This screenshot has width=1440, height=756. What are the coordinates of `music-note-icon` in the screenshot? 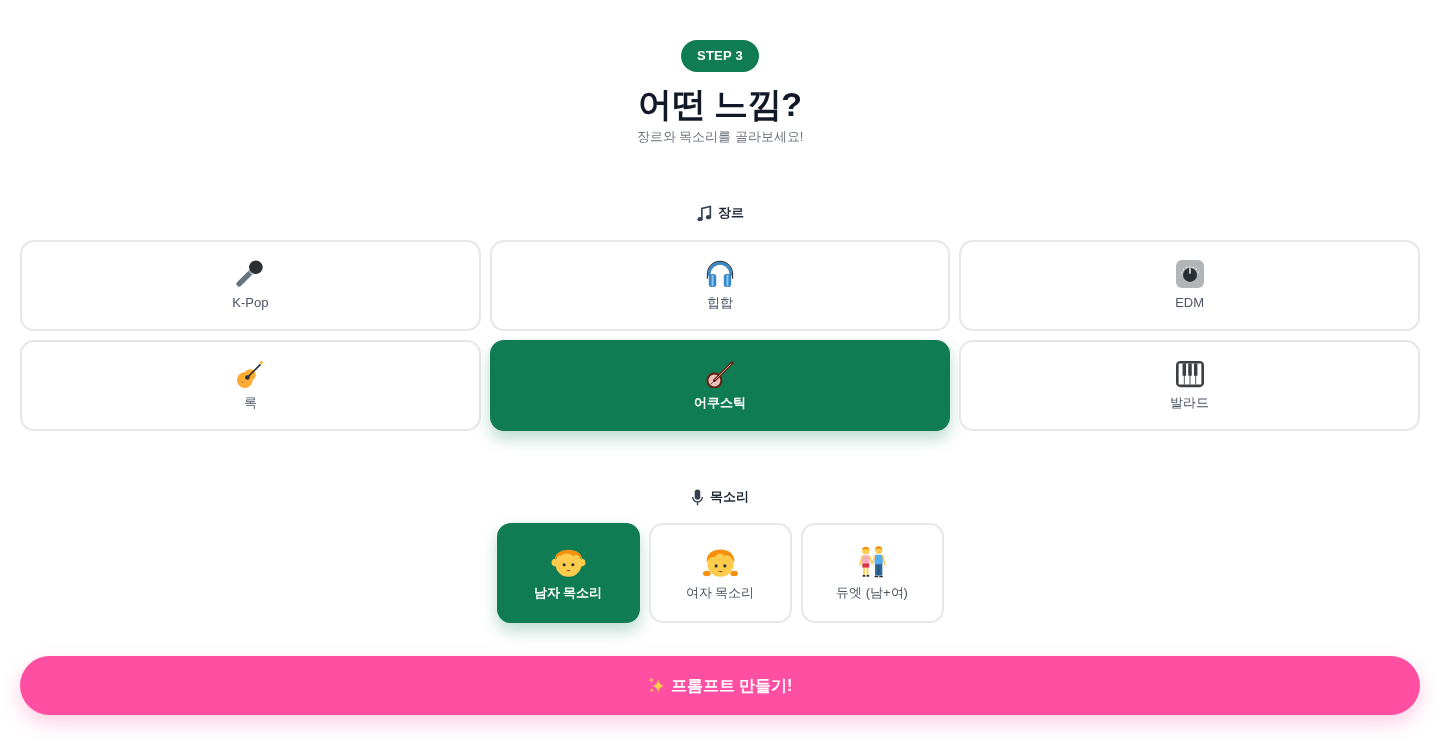 It's located at (704, 213).